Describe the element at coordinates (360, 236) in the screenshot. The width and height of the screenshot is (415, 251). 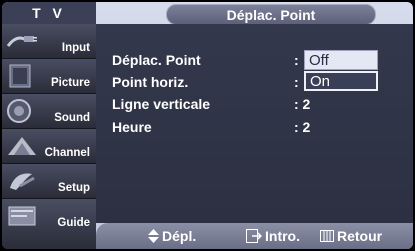
I see `return-label: Retour` at that location.